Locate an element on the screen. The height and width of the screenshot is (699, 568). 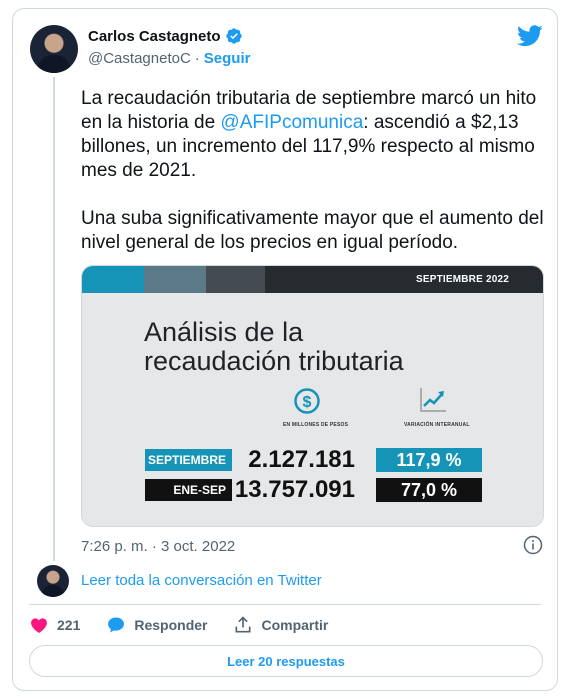
like-count: 221 is located at coordinates (69, 625).